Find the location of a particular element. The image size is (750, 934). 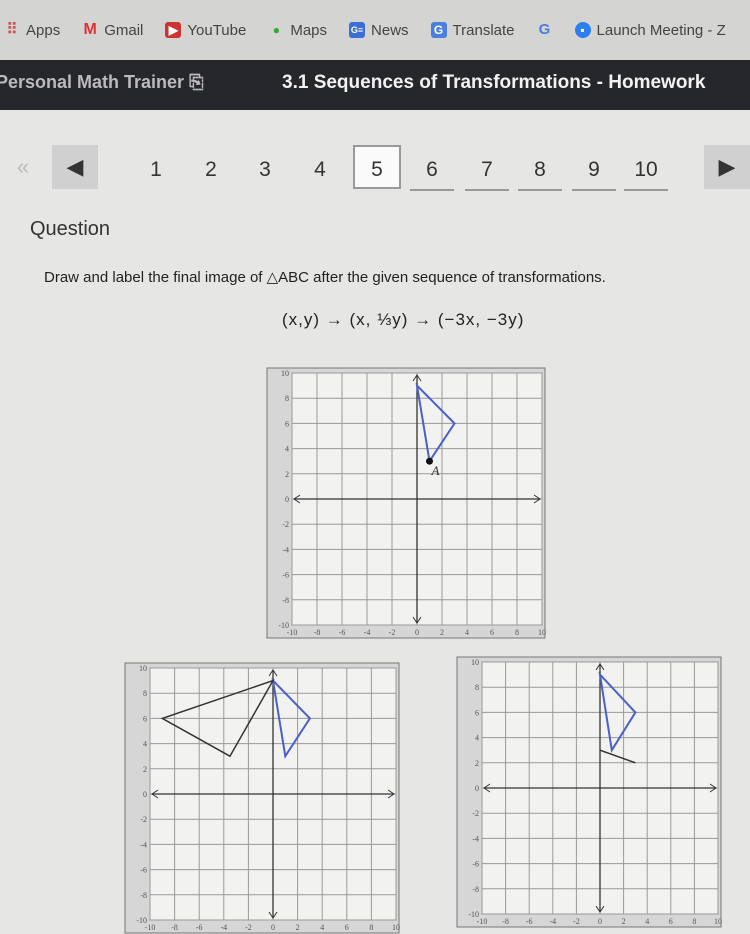

maps-pin-icon: ● is located at coordinates (276, 30).